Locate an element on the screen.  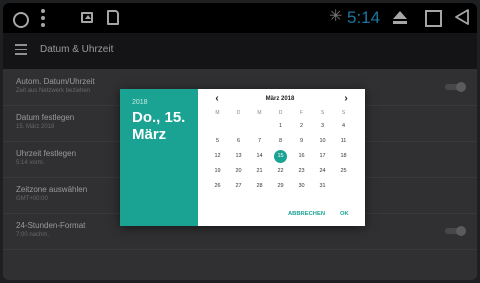
calendar-day: 30 is located at coordinates (301, 186).